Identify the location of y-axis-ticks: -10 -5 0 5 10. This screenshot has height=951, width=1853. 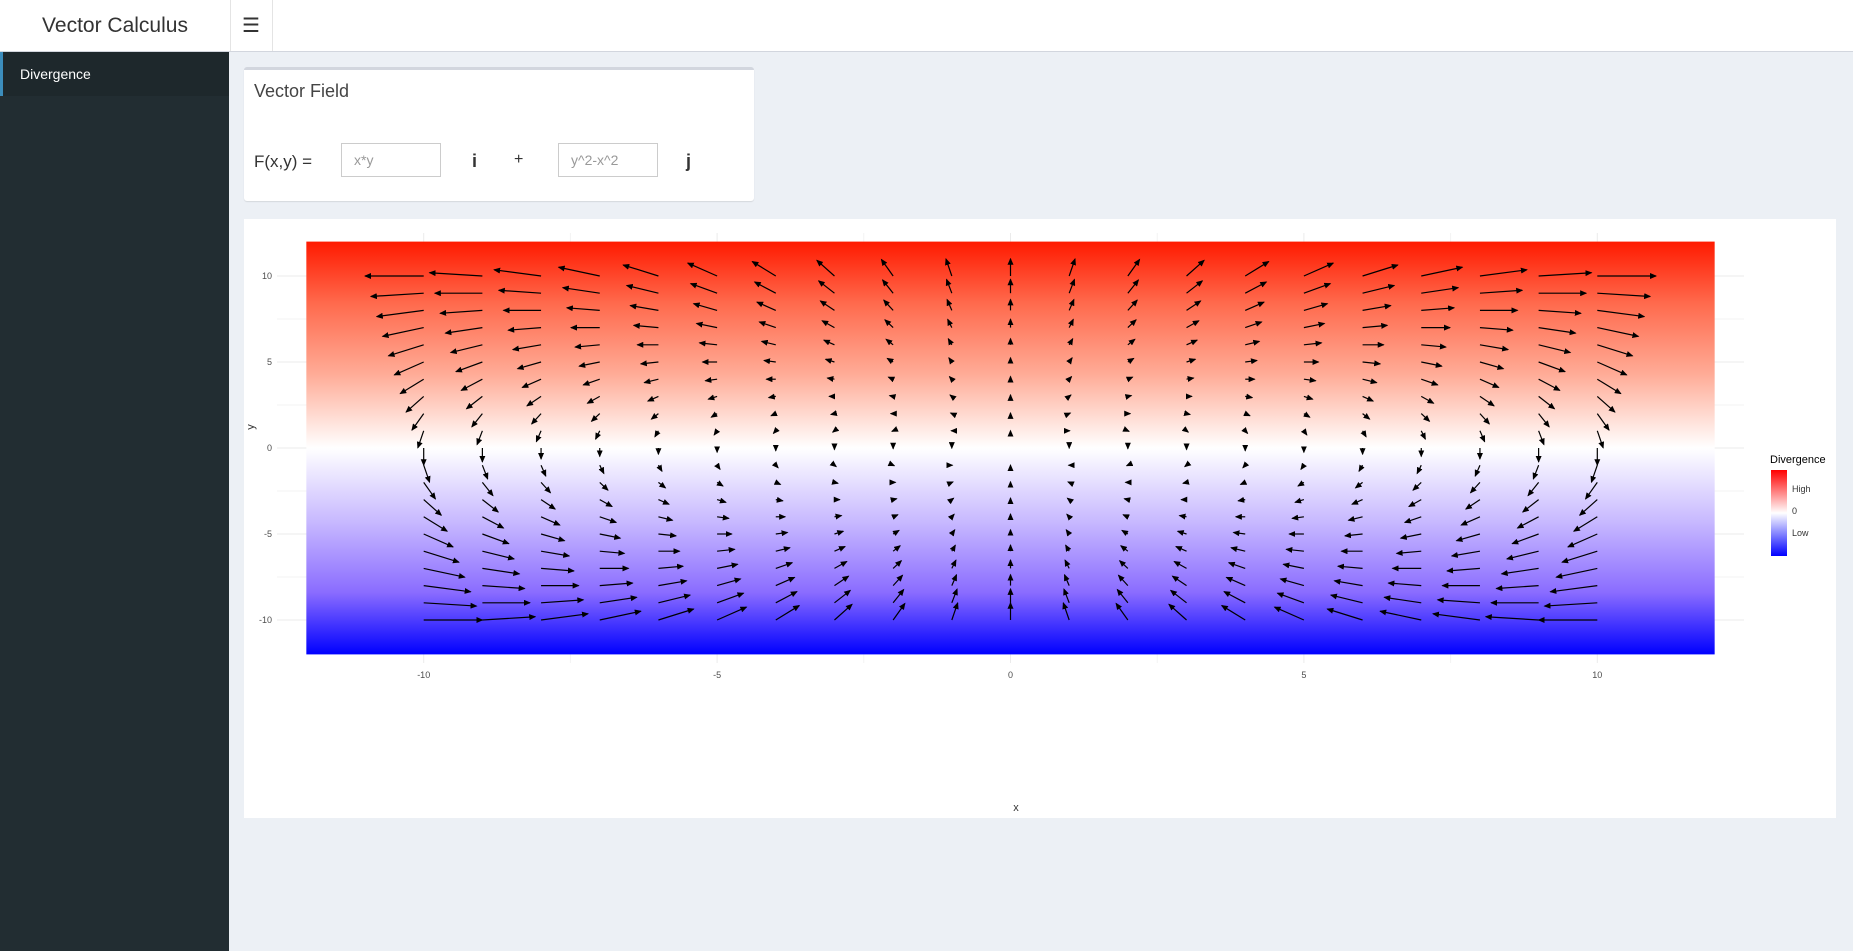
(265, 448).